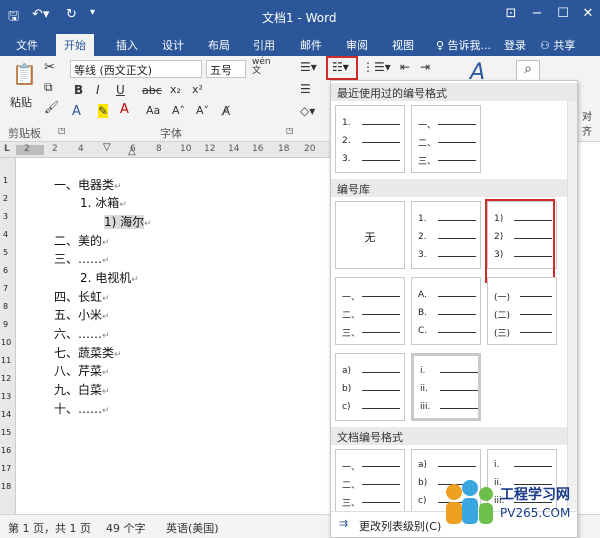  What do you see at coordinates (557, 45) in the screenshot?
I see `share-button: ⚇ 共享` at bounding box center [557, 45].